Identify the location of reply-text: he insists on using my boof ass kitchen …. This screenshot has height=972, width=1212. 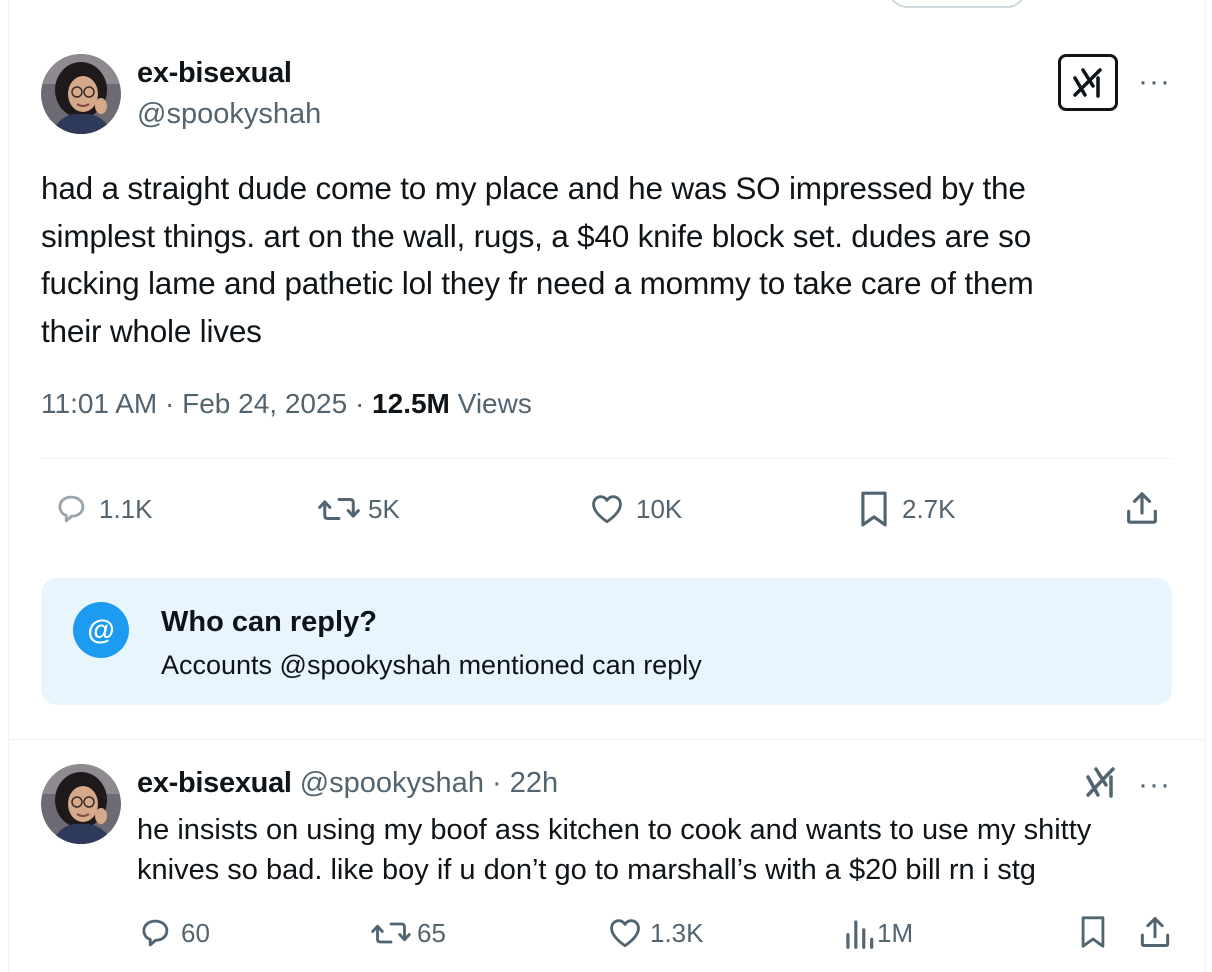
(614, 850).